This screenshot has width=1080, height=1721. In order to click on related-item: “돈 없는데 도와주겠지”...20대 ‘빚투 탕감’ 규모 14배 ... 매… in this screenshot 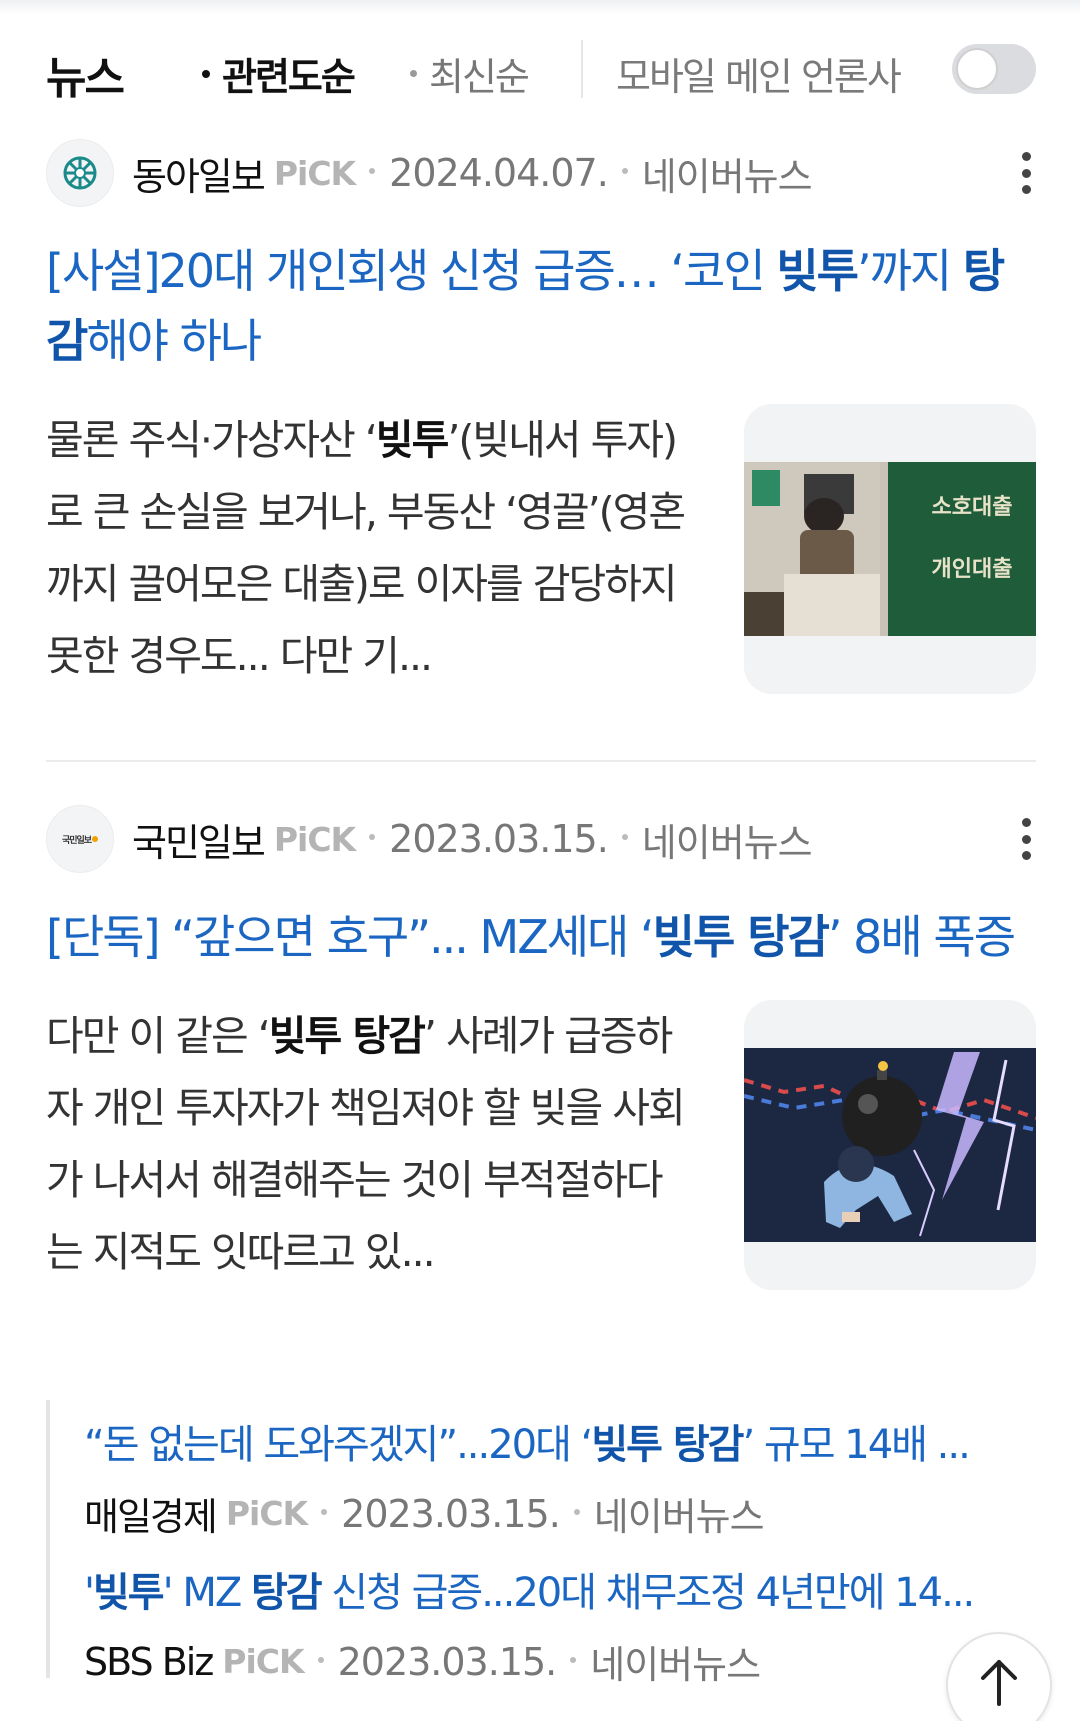, I will do `click(559, 1476)`.